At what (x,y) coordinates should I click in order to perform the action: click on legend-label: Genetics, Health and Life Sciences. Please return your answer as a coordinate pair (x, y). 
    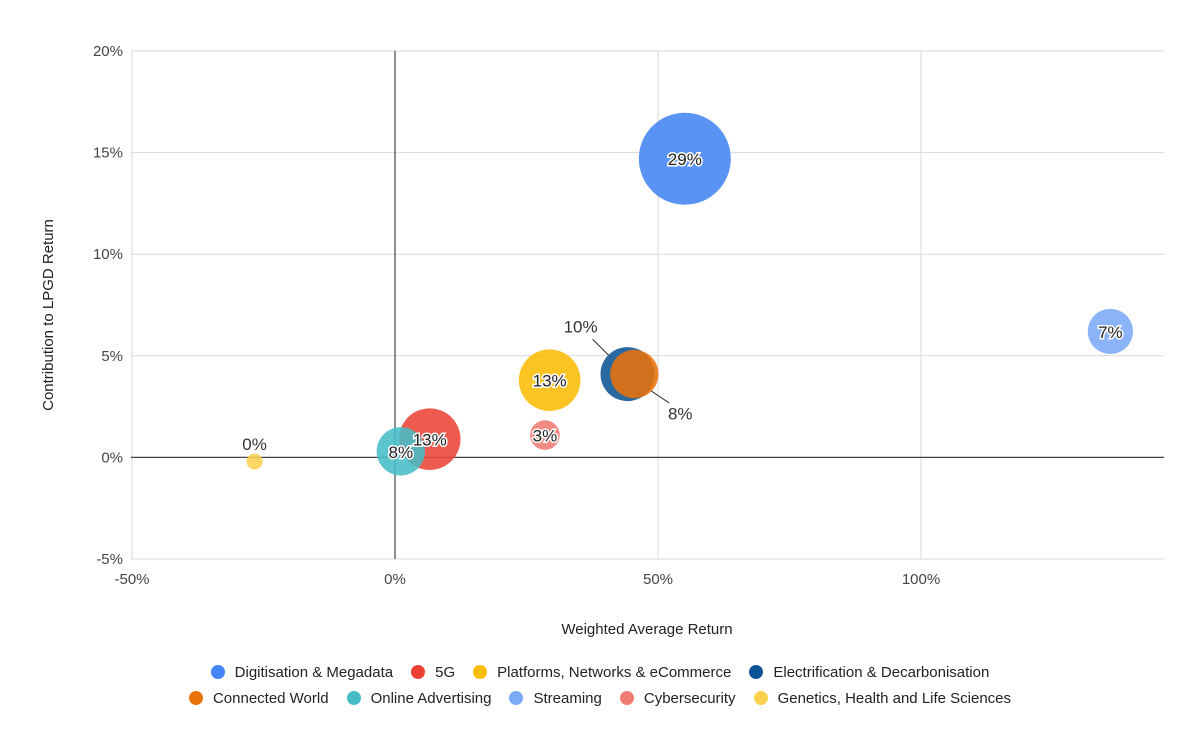
    Looking at the image, I should click on (894, 698).